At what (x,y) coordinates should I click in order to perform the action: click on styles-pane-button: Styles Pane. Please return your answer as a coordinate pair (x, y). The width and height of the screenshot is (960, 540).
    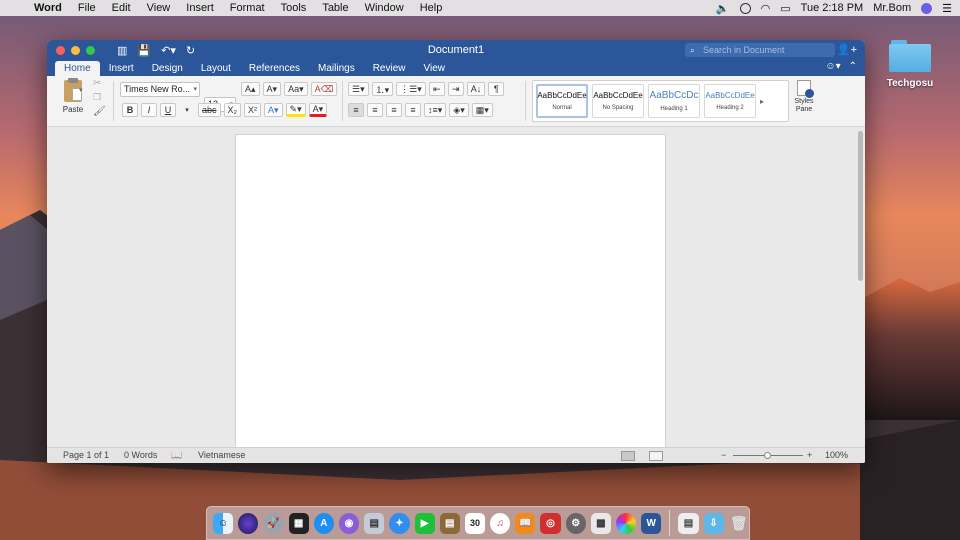
    Looking at the image, I should click on (804, 97).